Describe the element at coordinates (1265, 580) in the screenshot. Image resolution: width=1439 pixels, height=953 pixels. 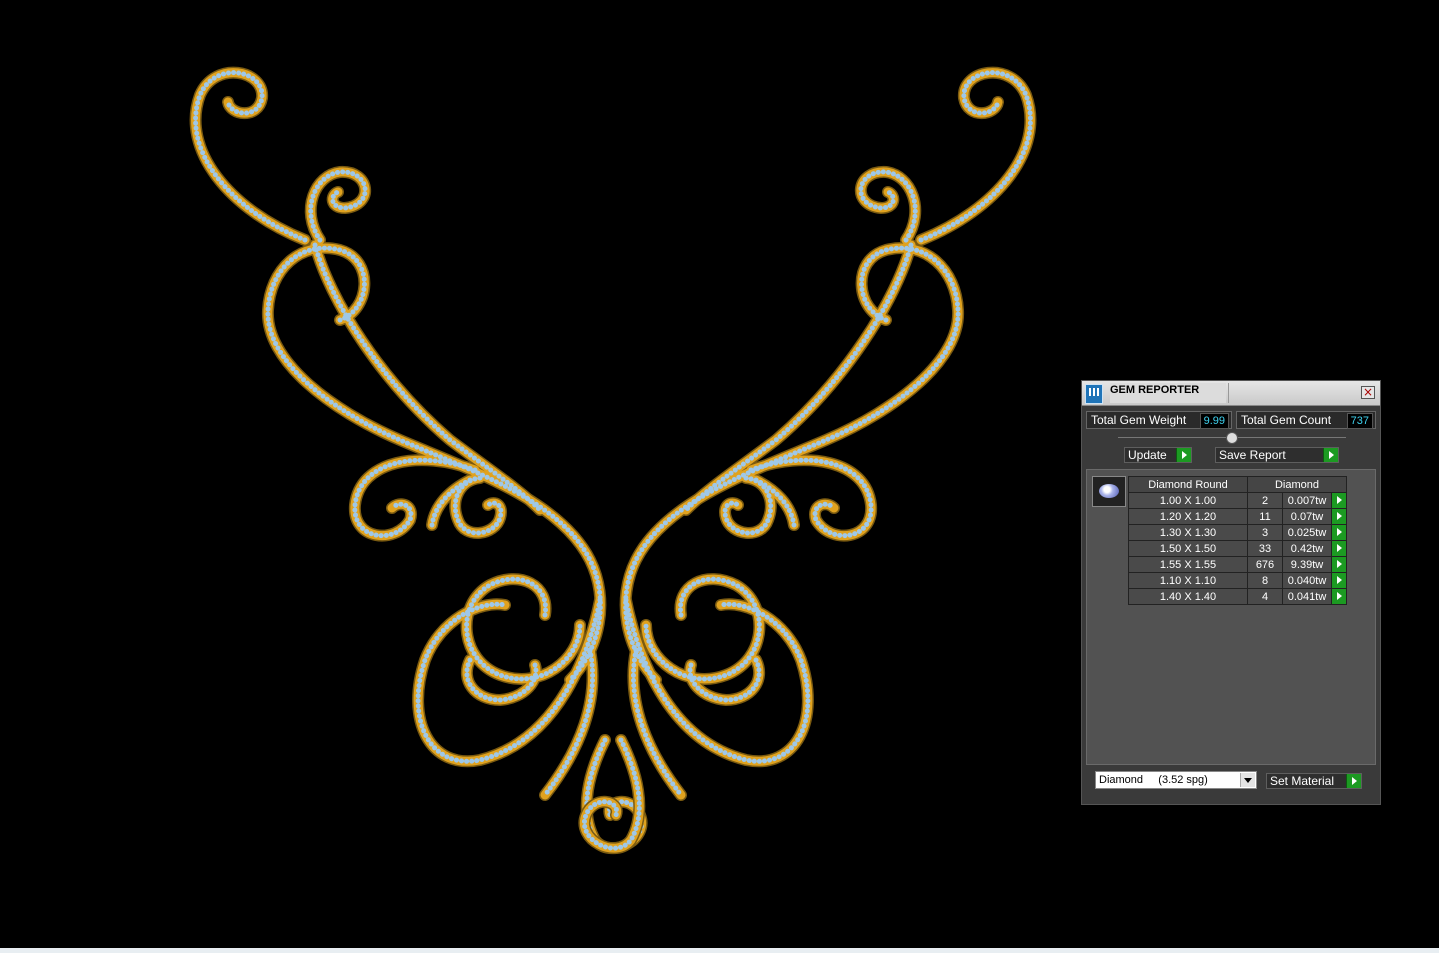
I see `gem-count: 8` at that location.